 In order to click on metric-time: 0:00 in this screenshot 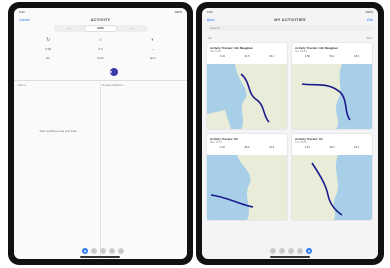, I will do `click(48, 49)`.